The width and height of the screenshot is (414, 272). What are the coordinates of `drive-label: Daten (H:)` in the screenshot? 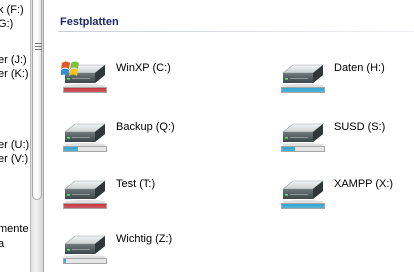 It's located at (359, 68).